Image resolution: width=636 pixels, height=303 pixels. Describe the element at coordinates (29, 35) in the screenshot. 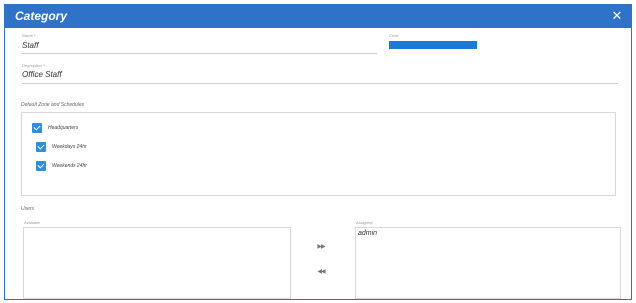

I see `name-field-label: Name *` at that location.